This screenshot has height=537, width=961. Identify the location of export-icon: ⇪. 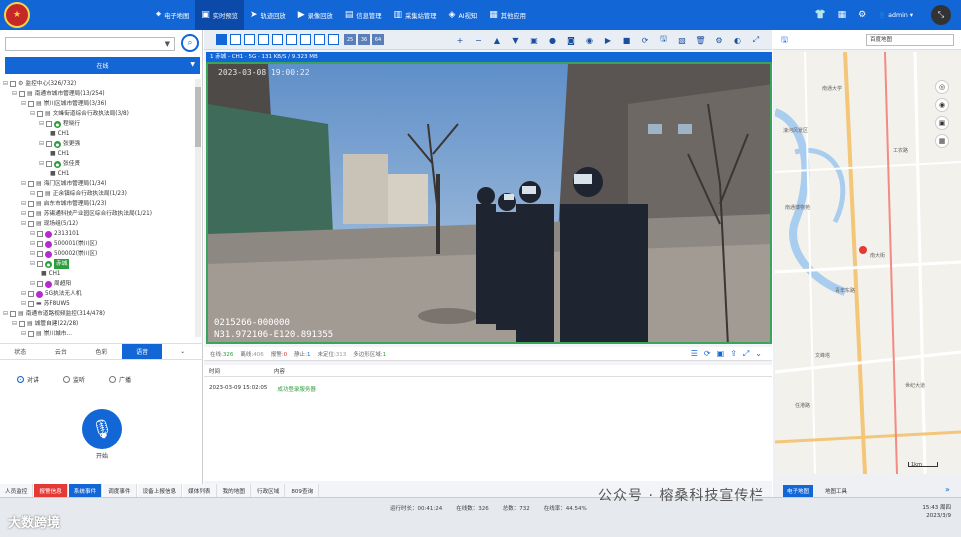
(733, 354).